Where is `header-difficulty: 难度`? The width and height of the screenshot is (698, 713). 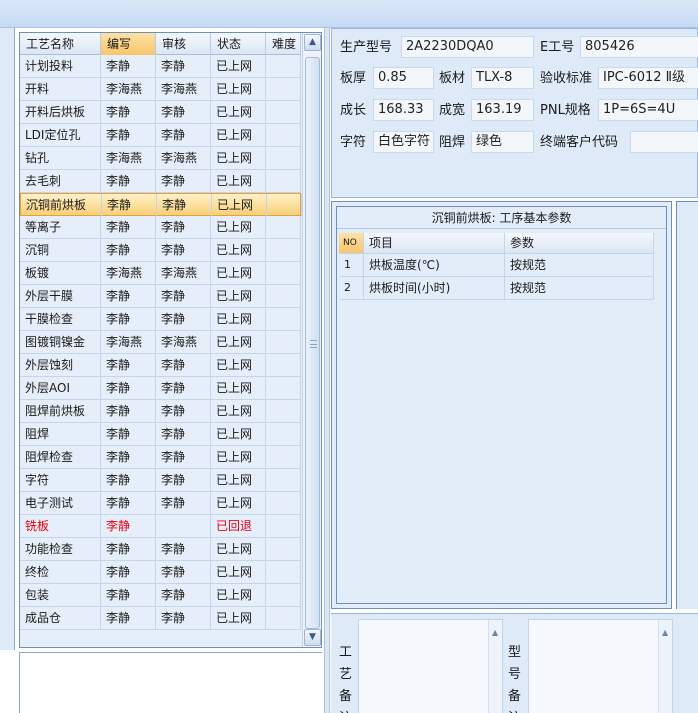 header-difficulty: 难度 is located at coordinates (283, 44).